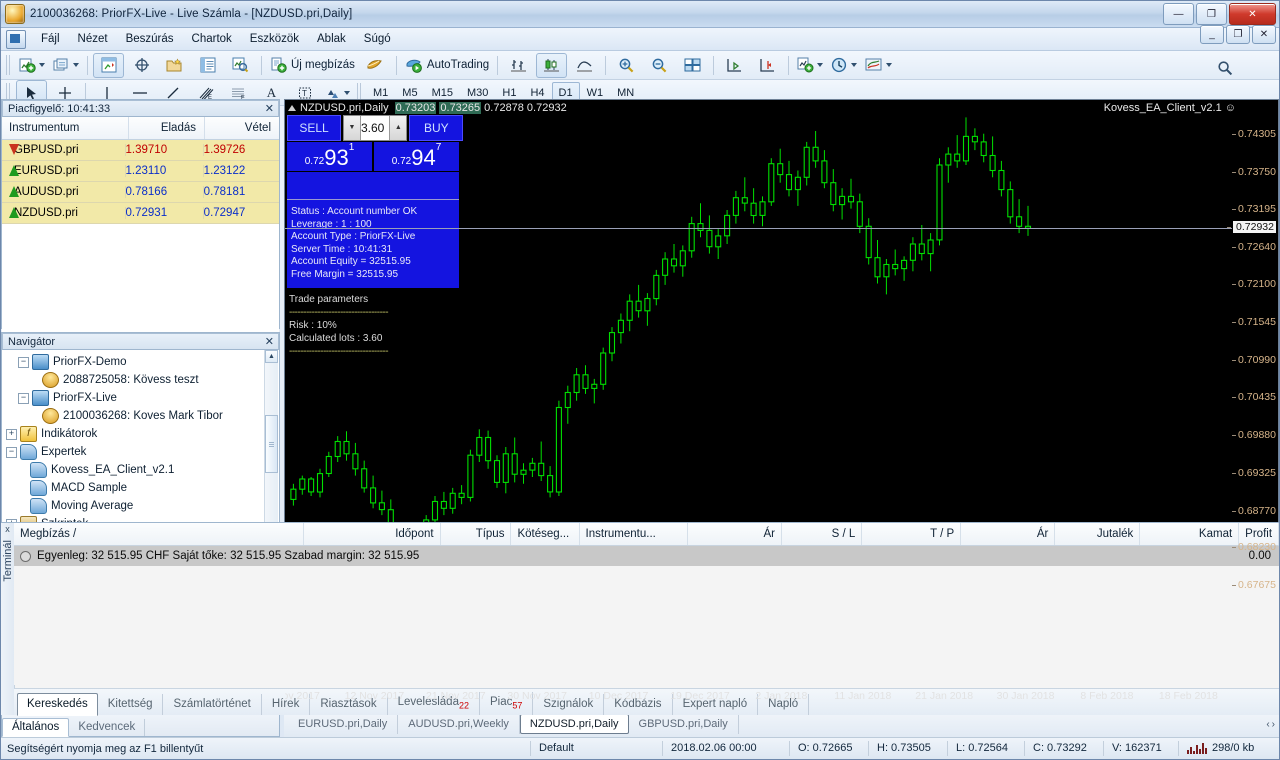 This screenshot has height=760, width=1280. I want to click on minimize-button: —, so click(1178, 14).